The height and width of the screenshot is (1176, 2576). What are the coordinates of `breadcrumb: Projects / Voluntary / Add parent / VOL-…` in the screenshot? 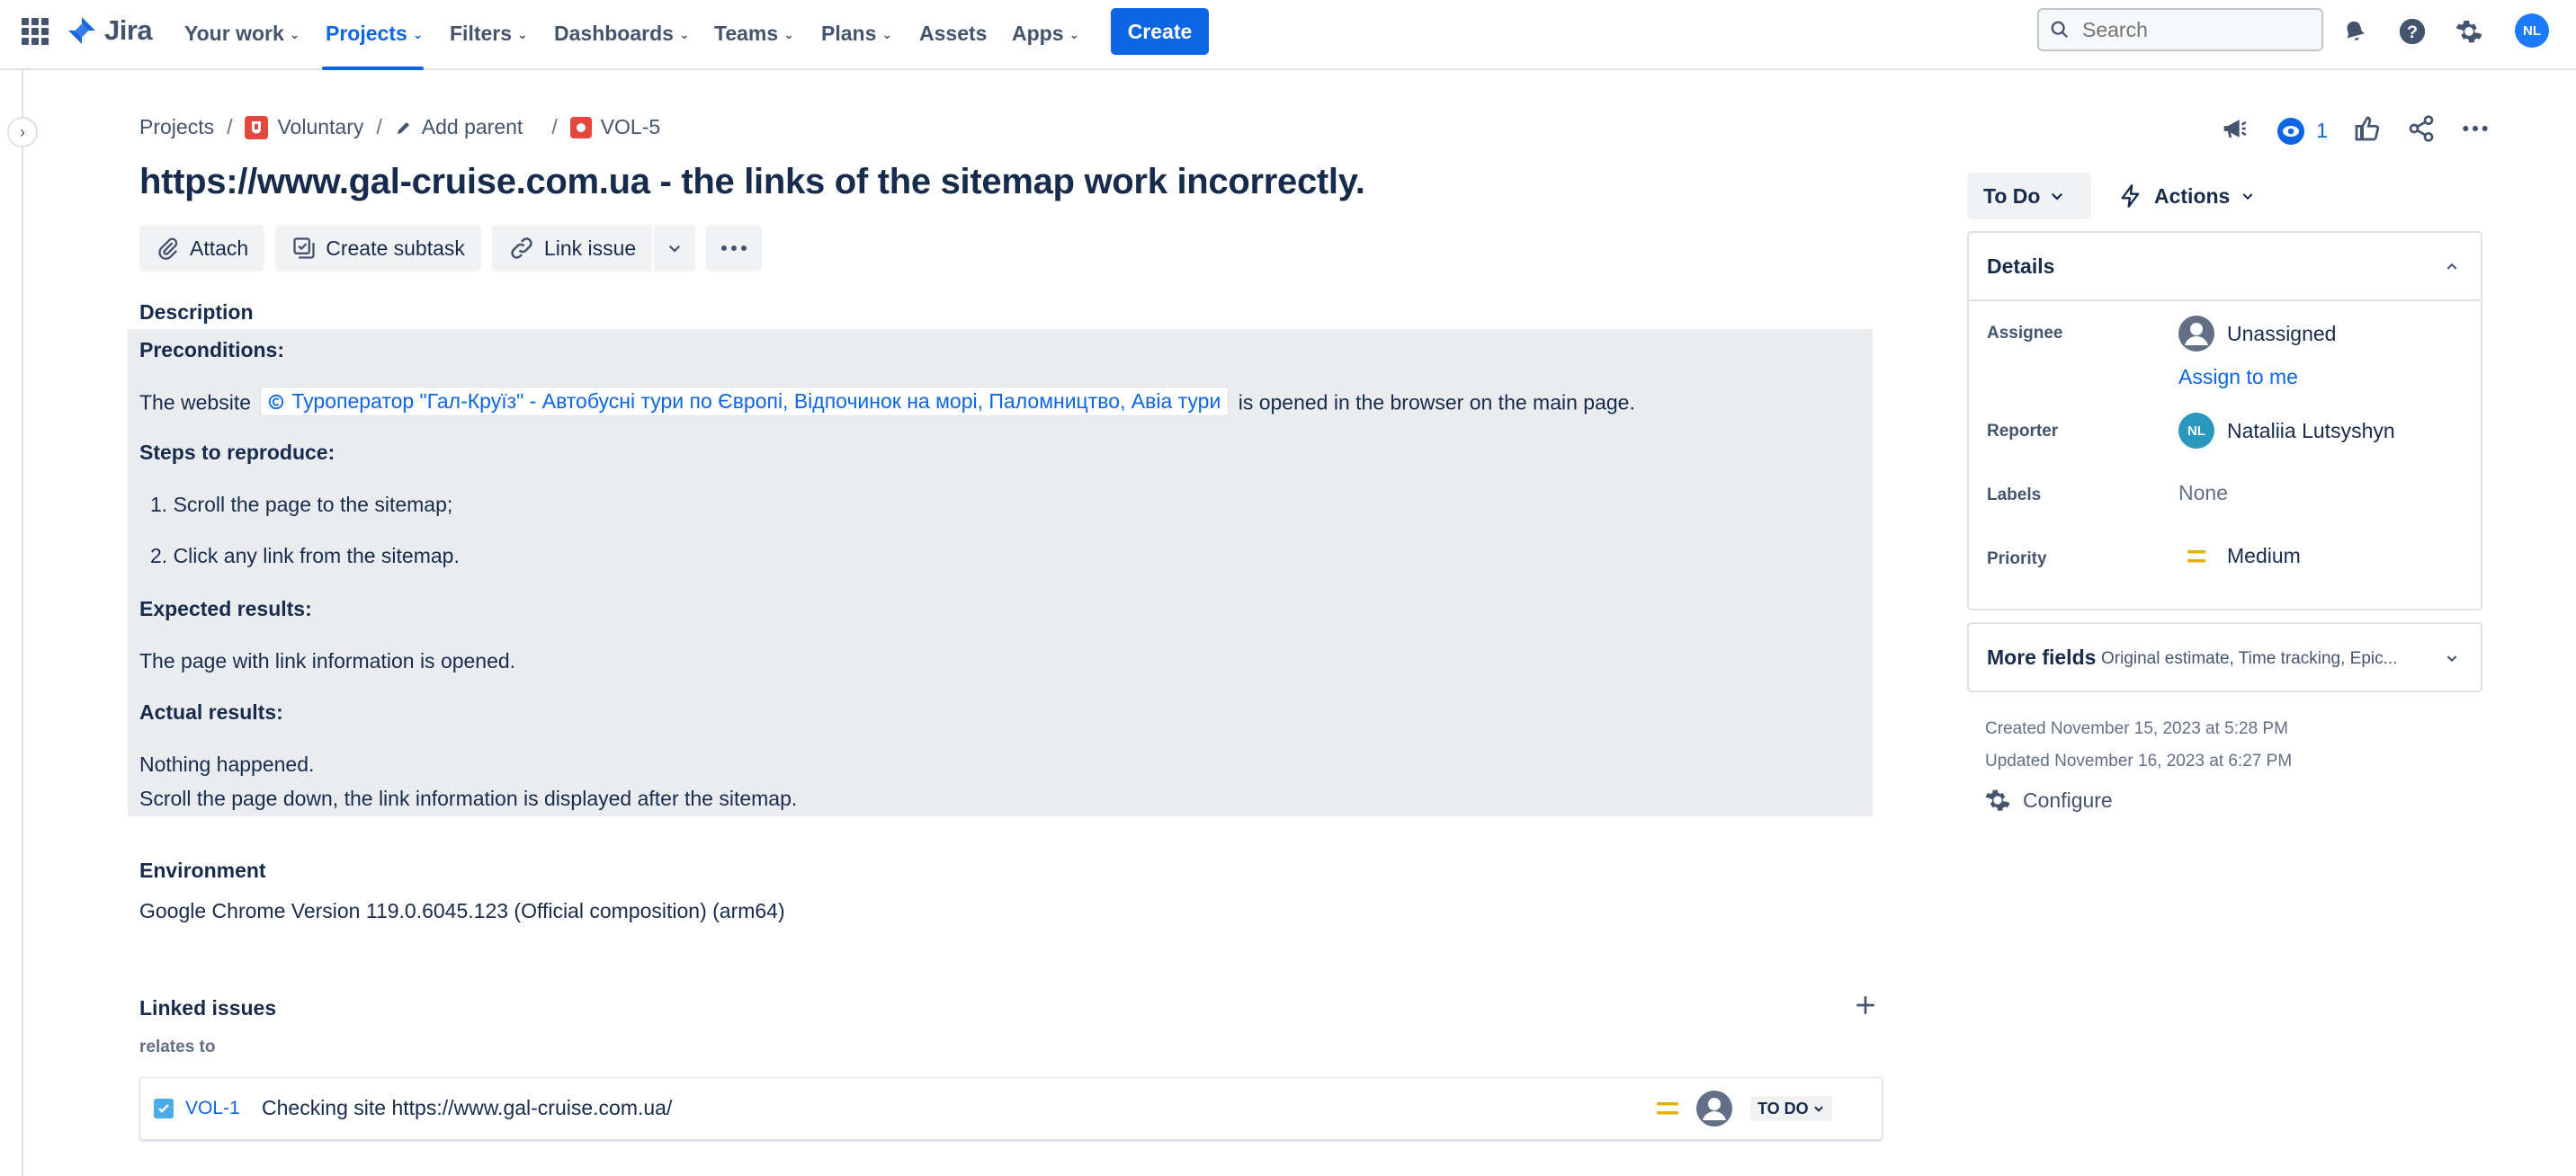 It's located at (399, 127).